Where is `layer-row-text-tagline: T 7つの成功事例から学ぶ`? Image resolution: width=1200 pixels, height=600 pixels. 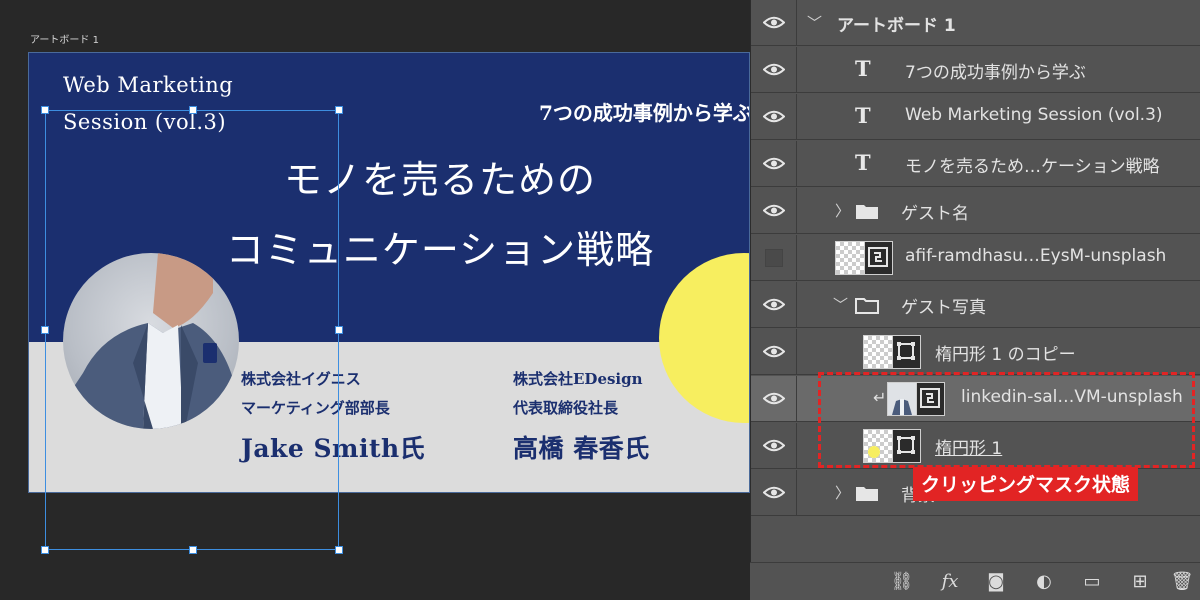 layer-row-text-tagline: T 7つの成功事例から学ぶ is located at coordinates (975, 70).